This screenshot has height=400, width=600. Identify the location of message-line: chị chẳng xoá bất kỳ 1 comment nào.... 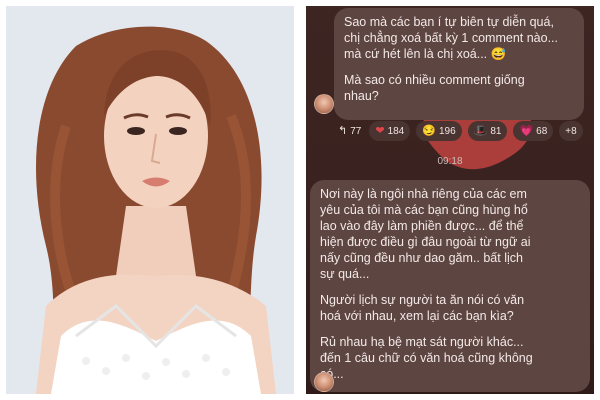
(451, 38).